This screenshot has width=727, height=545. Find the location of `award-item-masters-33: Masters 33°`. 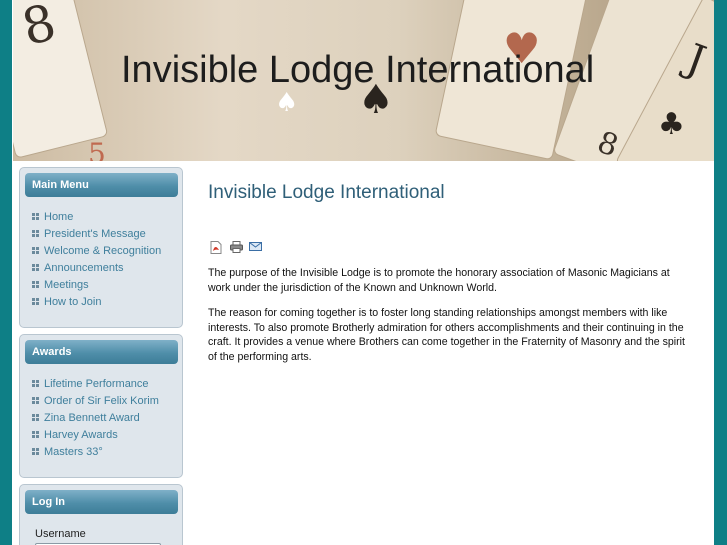

award-item-masters-33: Masters 33° is located at coordinates (95, 452).